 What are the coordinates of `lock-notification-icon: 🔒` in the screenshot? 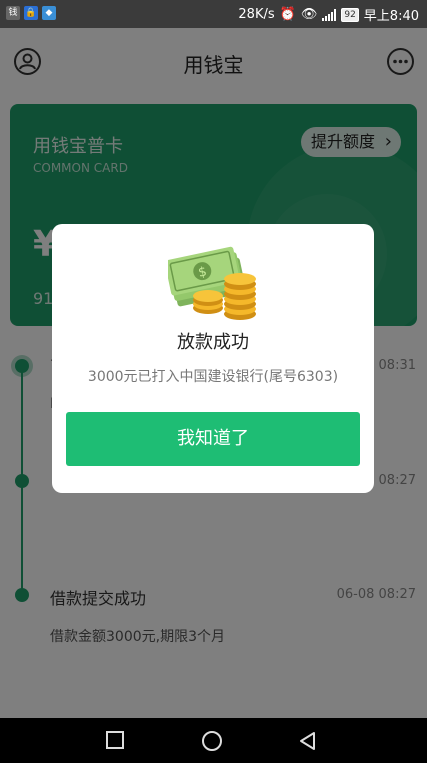 It's located at (31, 13).